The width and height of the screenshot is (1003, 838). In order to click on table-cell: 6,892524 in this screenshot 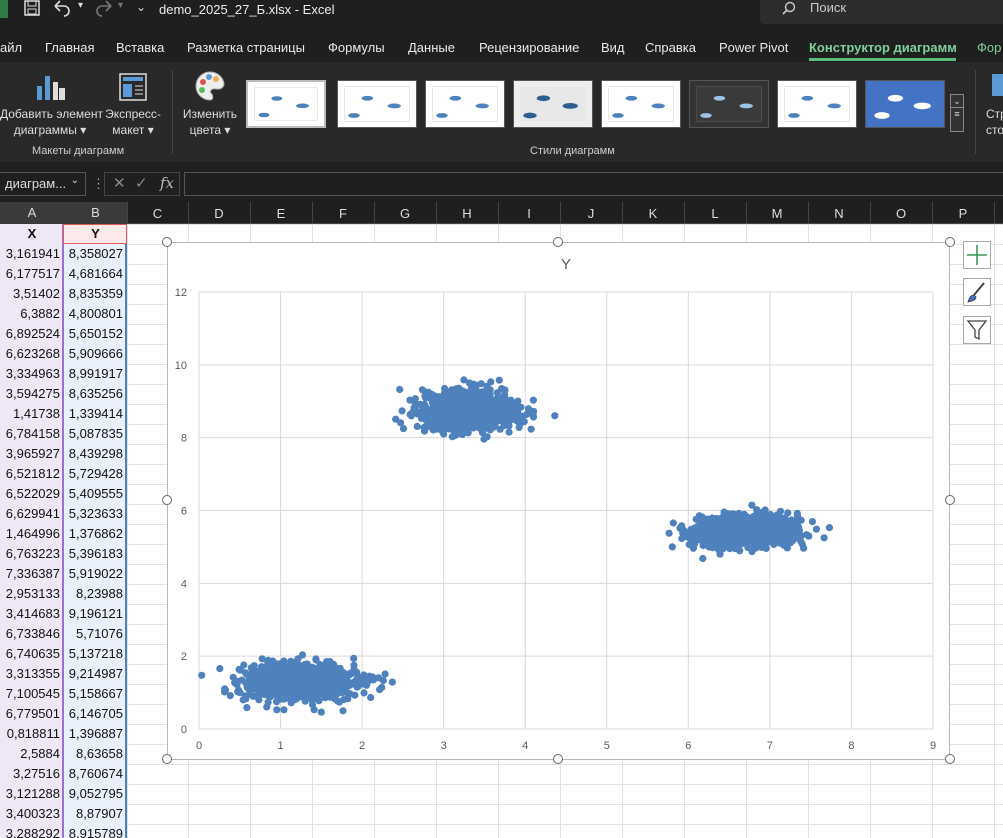, I will do `click(31, 334)`.